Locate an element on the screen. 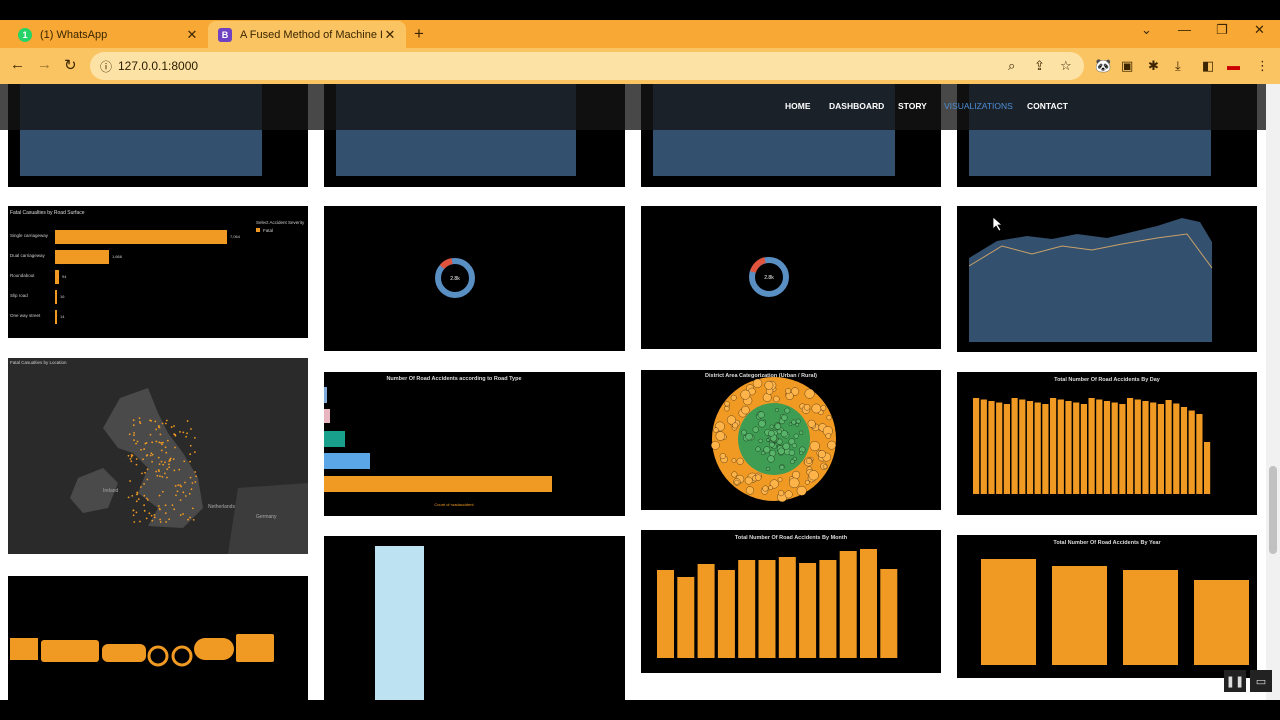 The height and width of the screenshot is (720, 1280). donut-segment is located at coordinates (446, 264).